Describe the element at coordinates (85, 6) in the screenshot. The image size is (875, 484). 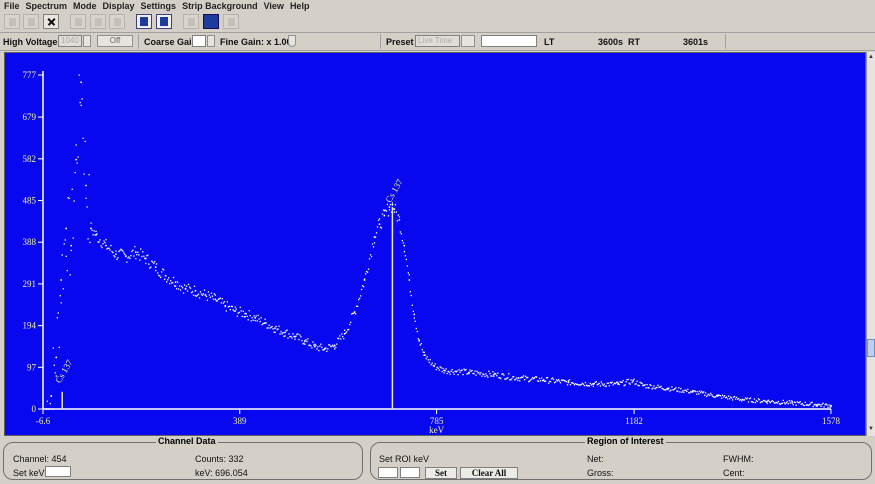
I see `menu-mode: Mode` at that location.